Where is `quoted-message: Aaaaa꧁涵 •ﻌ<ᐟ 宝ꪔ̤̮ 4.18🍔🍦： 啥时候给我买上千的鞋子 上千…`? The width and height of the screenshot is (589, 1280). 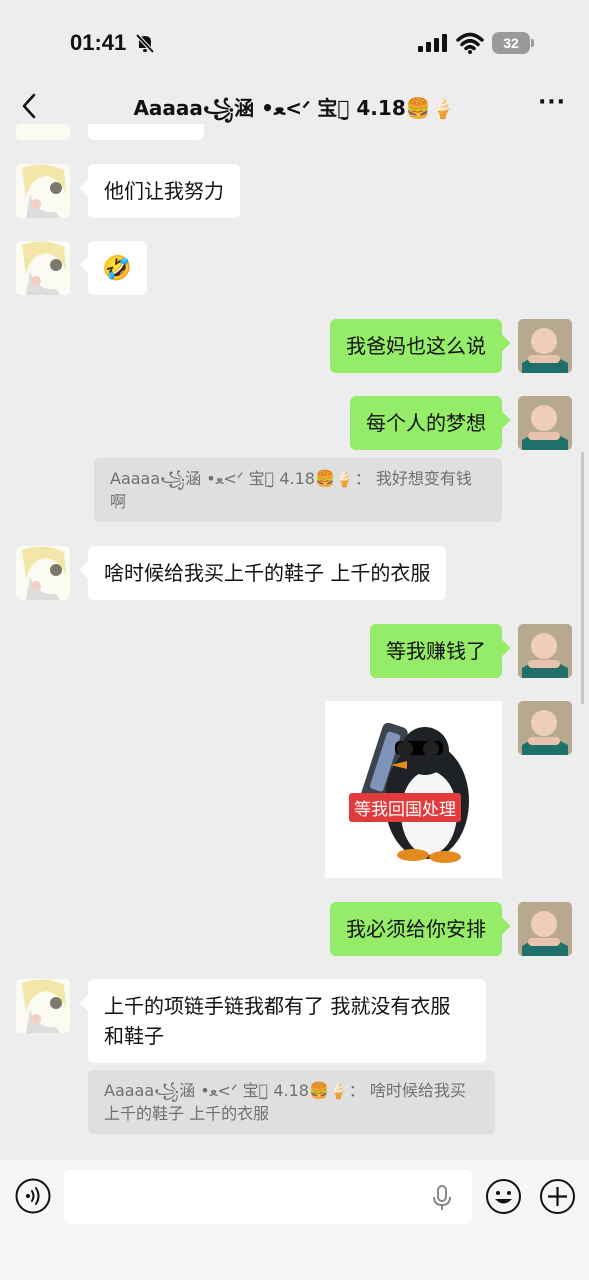
quoted-message: Aaaaa꧁涵 •ﻌ<ᐟ 宝ꪔ̤̮ 4.18🍔🍦： 啥时候给我买上千的鞋子 上千… is located at coordinates (291, 1102).